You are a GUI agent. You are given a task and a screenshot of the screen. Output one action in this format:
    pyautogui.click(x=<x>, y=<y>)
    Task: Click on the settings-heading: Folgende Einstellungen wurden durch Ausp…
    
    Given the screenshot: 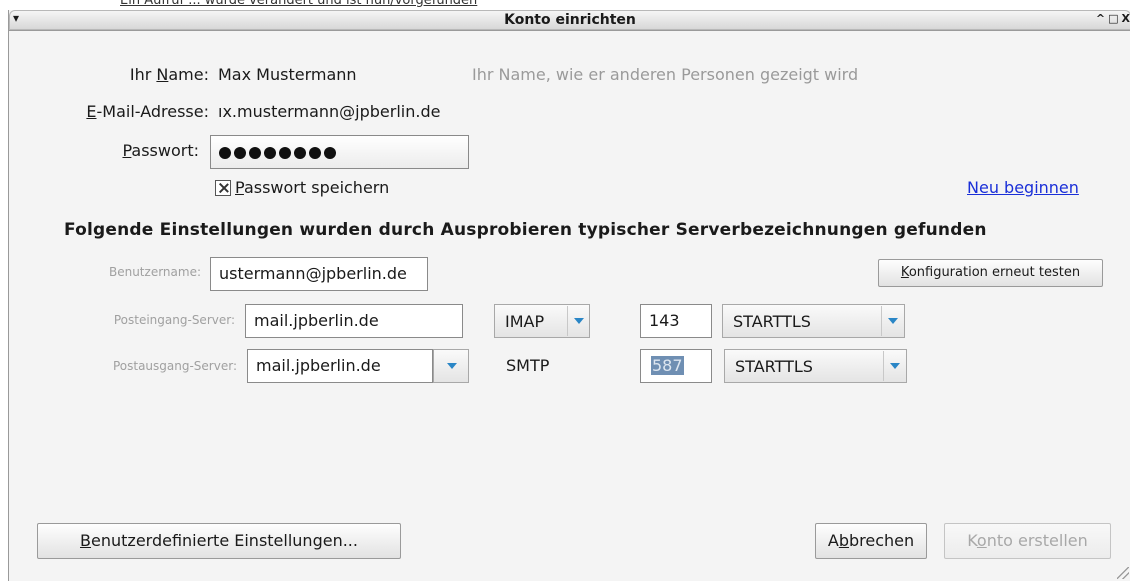 What is the action you would take?
    pyautogui.click(x=525, y=230)
    